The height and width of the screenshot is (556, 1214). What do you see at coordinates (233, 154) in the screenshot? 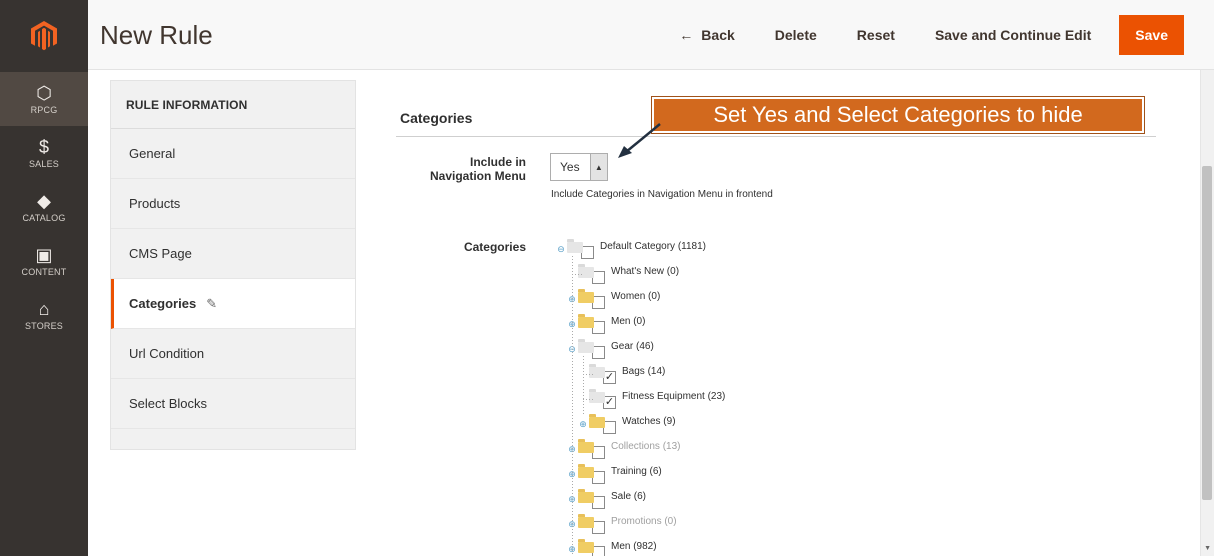
I see `tab-general: General` at bounding box center [233, 154].